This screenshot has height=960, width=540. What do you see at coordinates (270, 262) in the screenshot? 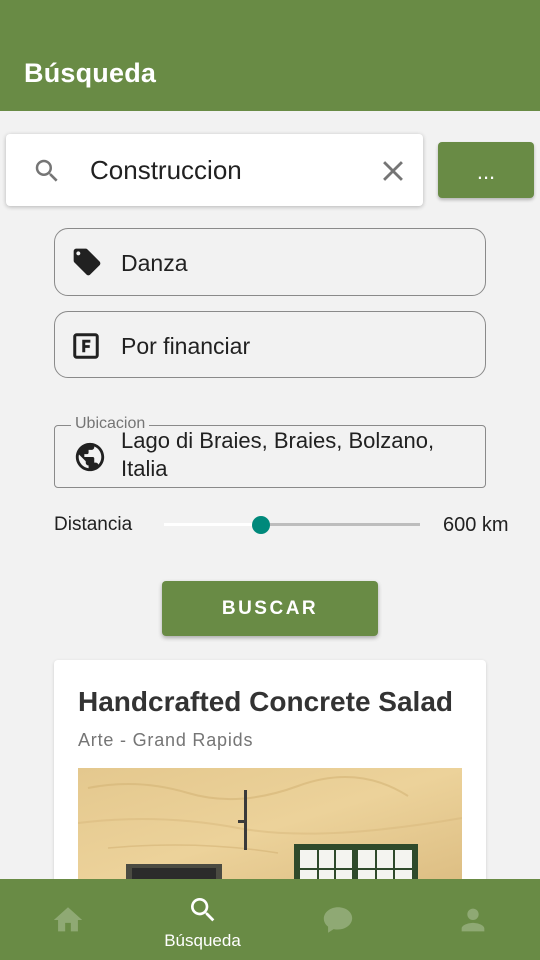
I see `category-field: Danza` at bounding box center [270, 262].